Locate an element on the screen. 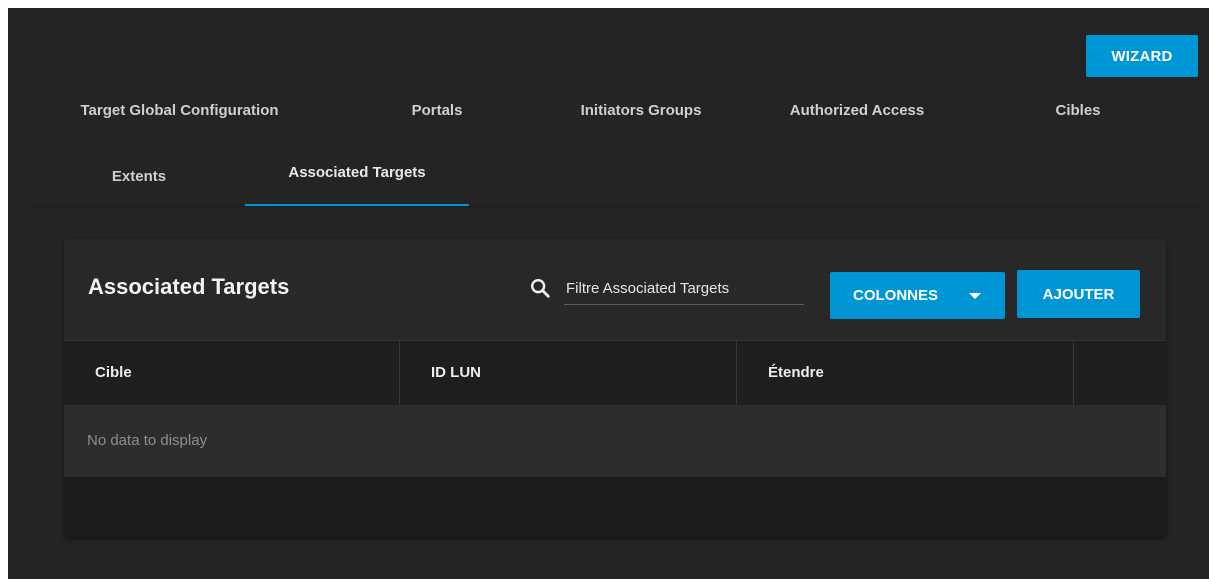 The width and height of the screenshot is (1209, 579). table-header: Cible ID LUN Étendre is located at coordinates (615, 373).